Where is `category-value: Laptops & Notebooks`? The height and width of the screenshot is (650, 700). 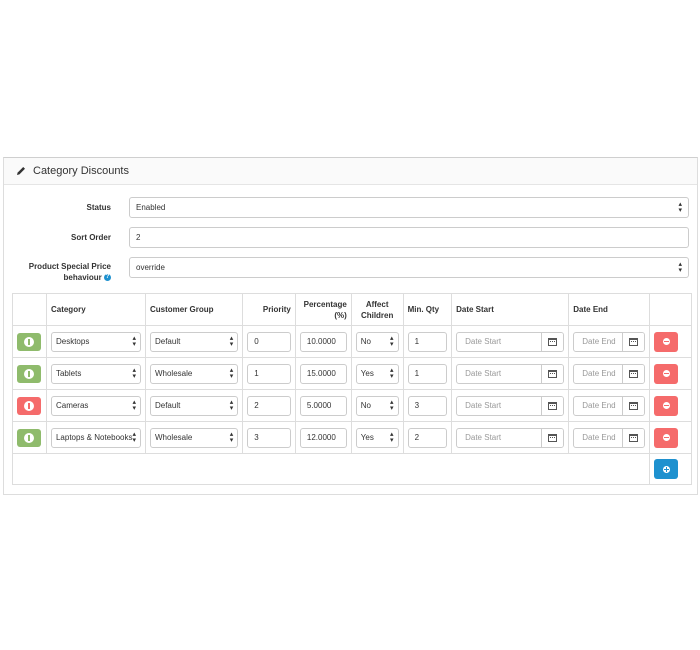 category-value: Laptops & Notebooks is located at coordinates (94, 437).